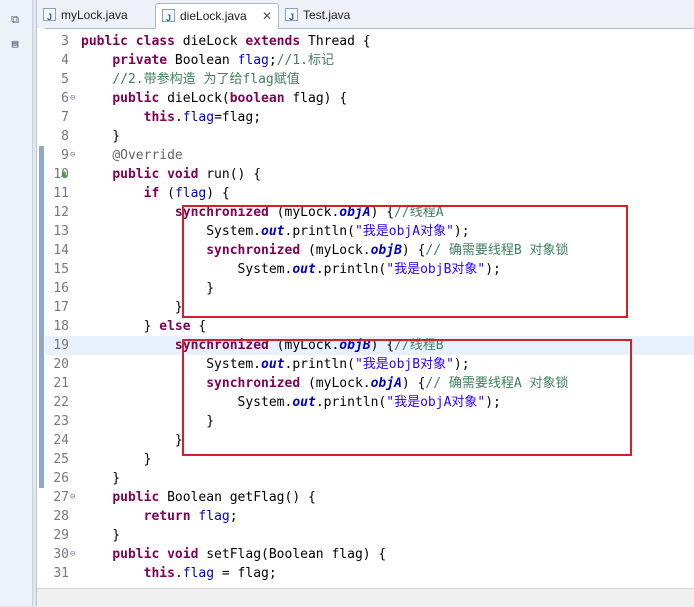 Image resolution: width=694 pixels, height=607 pixels. What do you see at coordinates (365, 79) in the screenshot?
I see `code-line: 5 //2.带参构造 为了给flag赋值` at bounding box center [365, 79].